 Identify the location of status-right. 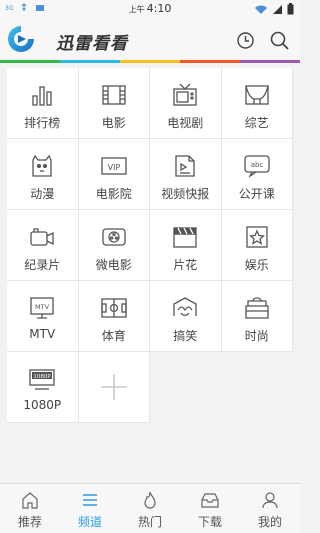
(274, 9).